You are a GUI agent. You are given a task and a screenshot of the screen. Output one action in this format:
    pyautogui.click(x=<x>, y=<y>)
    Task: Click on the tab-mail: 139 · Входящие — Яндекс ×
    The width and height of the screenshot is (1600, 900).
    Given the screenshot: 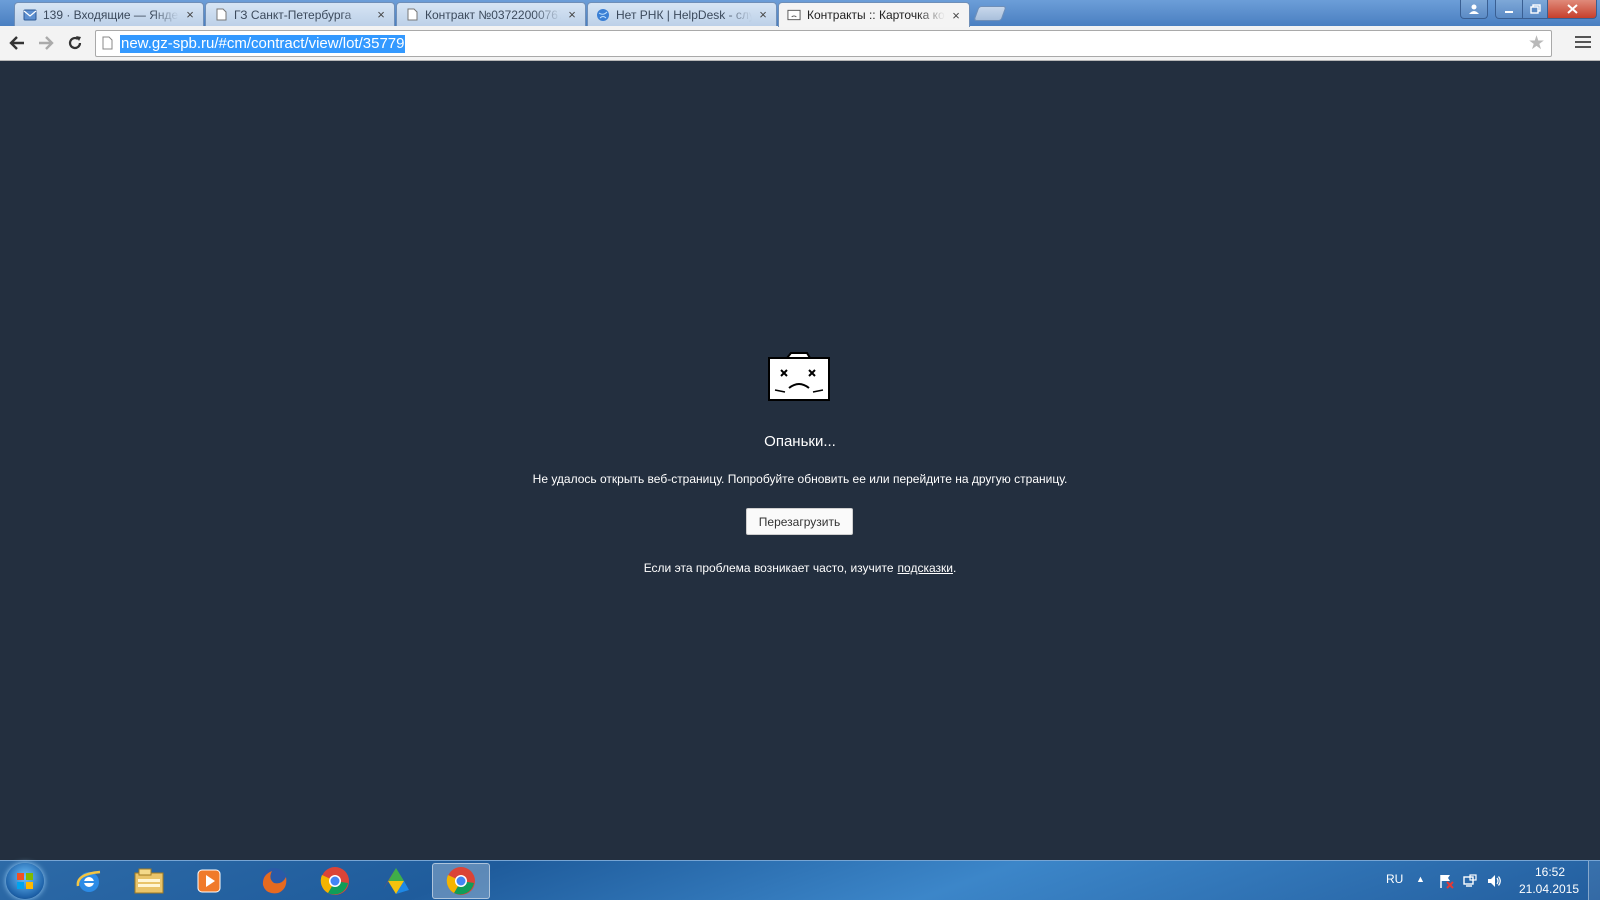 What is the action you would take?
    pyautogui.click(x=109, y=14)
    